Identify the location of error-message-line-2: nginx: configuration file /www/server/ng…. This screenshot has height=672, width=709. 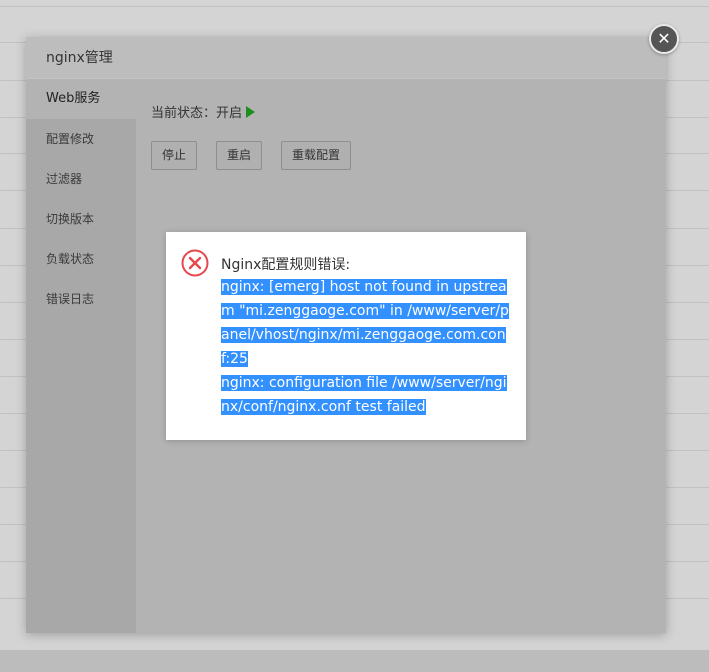
(364, 395).